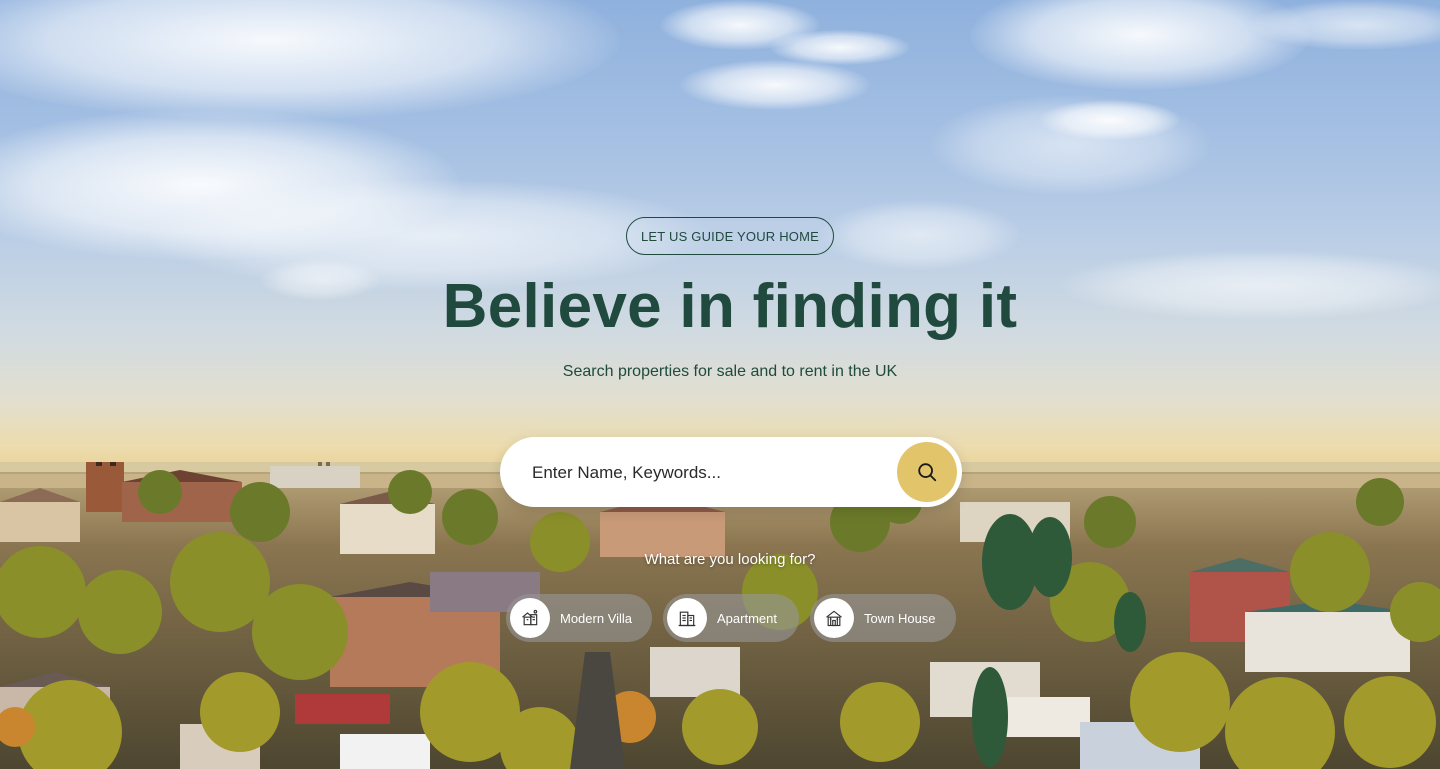 This screenshot has width=1440, height=769. I want to click on category-prompt: What are you looking for?, so click(730, 559).